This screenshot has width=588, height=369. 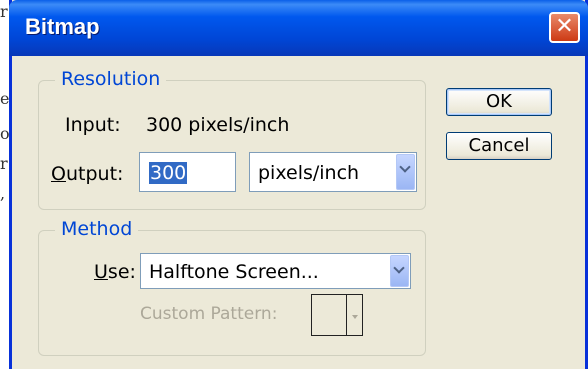 I want to click on dialog-title: Bitmap, so click(x=62, y=26).